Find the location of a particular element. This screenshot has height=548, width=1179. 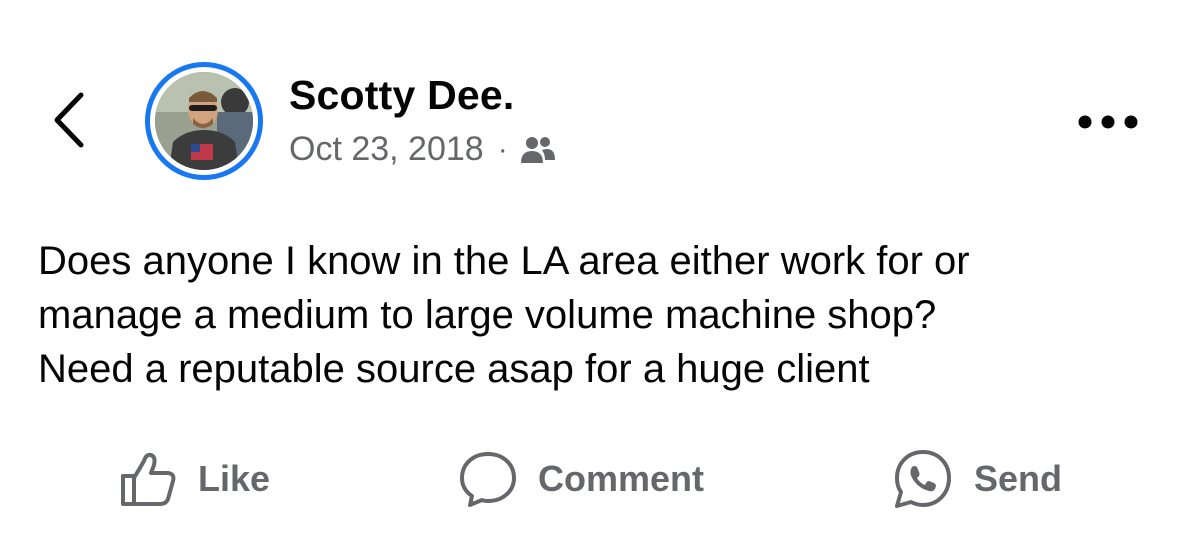

like-label: Like is located at coordinates (234, 478).